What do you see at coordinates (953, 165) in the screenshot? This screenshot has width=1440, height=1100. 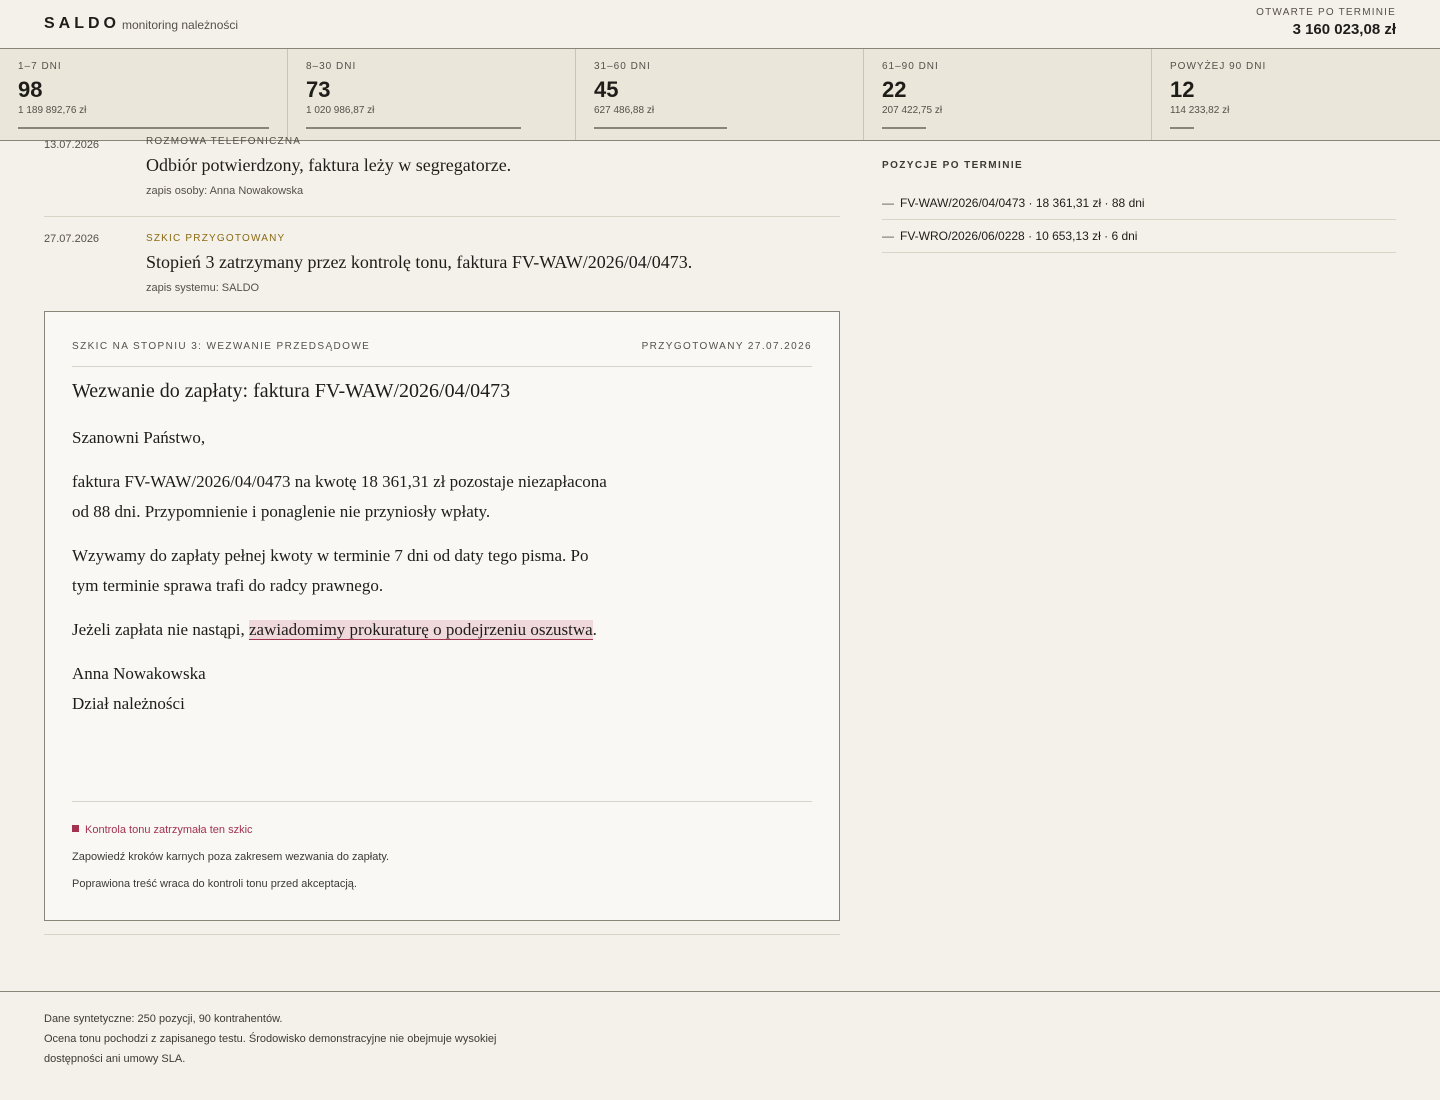 I see `overdue-items-title: POZYCJE PO TERMINIE` at bounding box center [953, 165].